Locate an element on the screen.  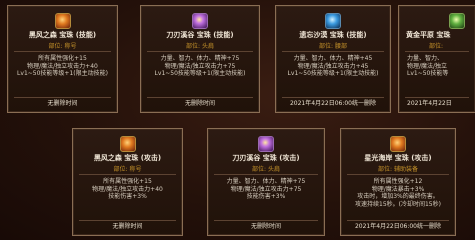
stat-line: 力量、智力、 is located at coordinates (425, 58).